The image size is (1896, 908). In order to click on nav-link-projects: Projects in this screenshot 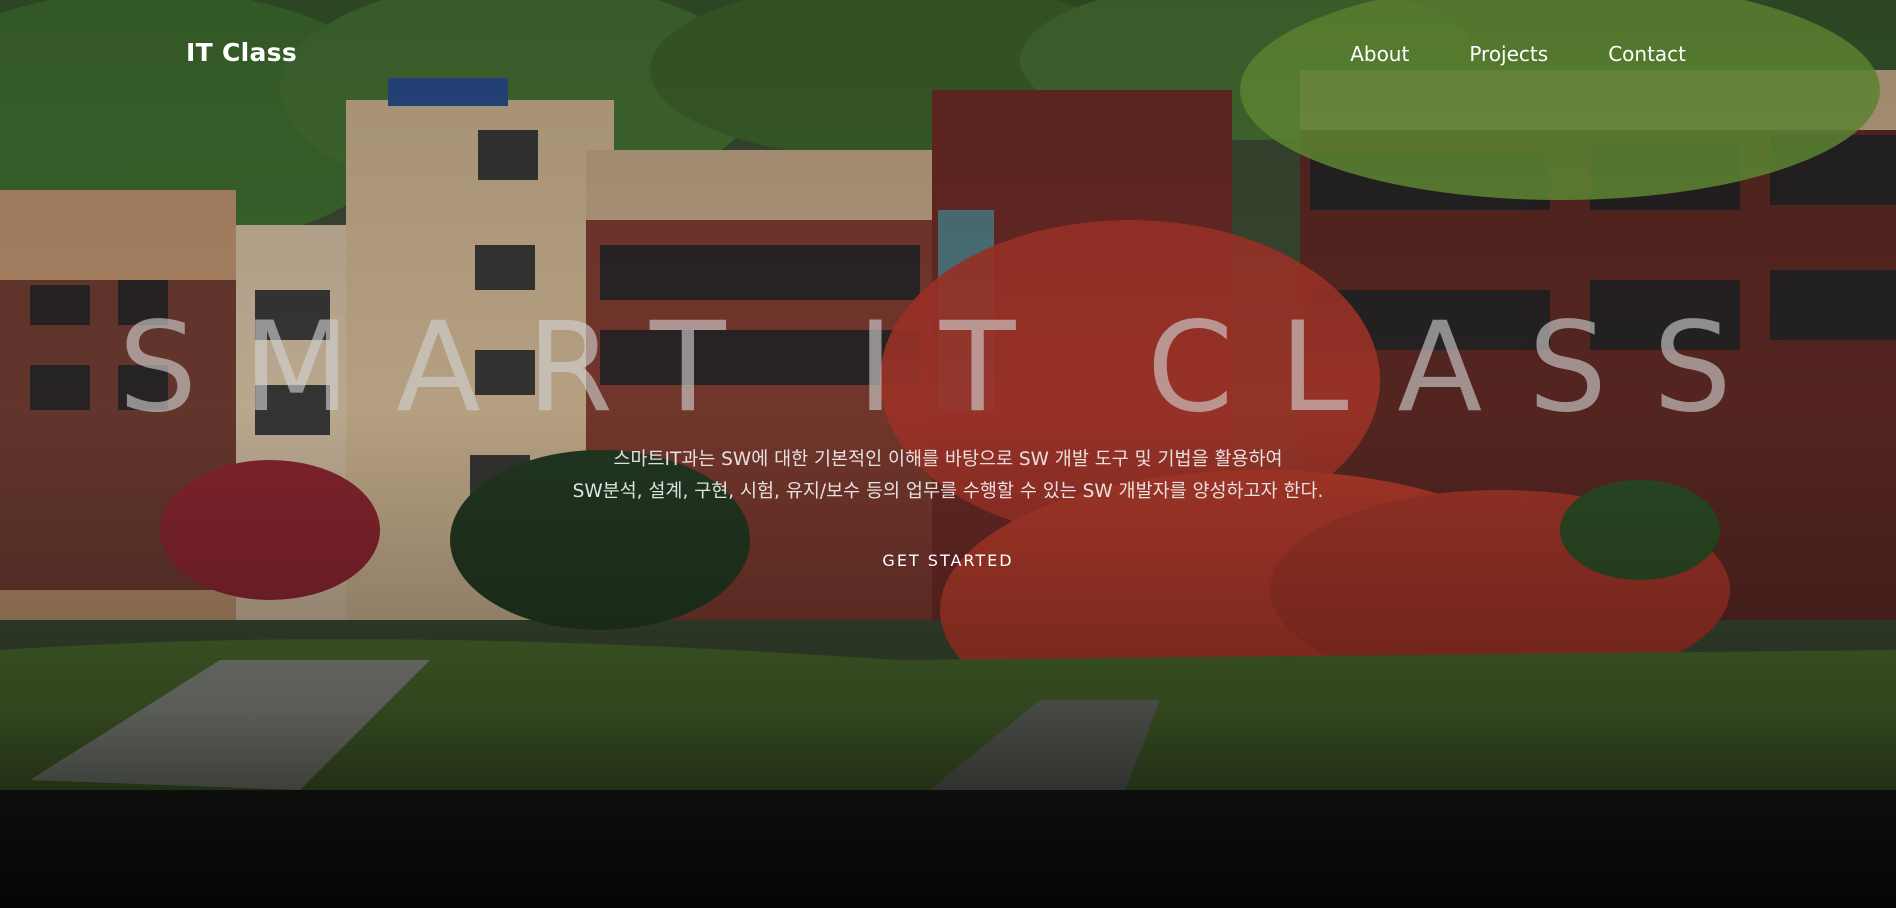, I will do `click(1508, 54)`.